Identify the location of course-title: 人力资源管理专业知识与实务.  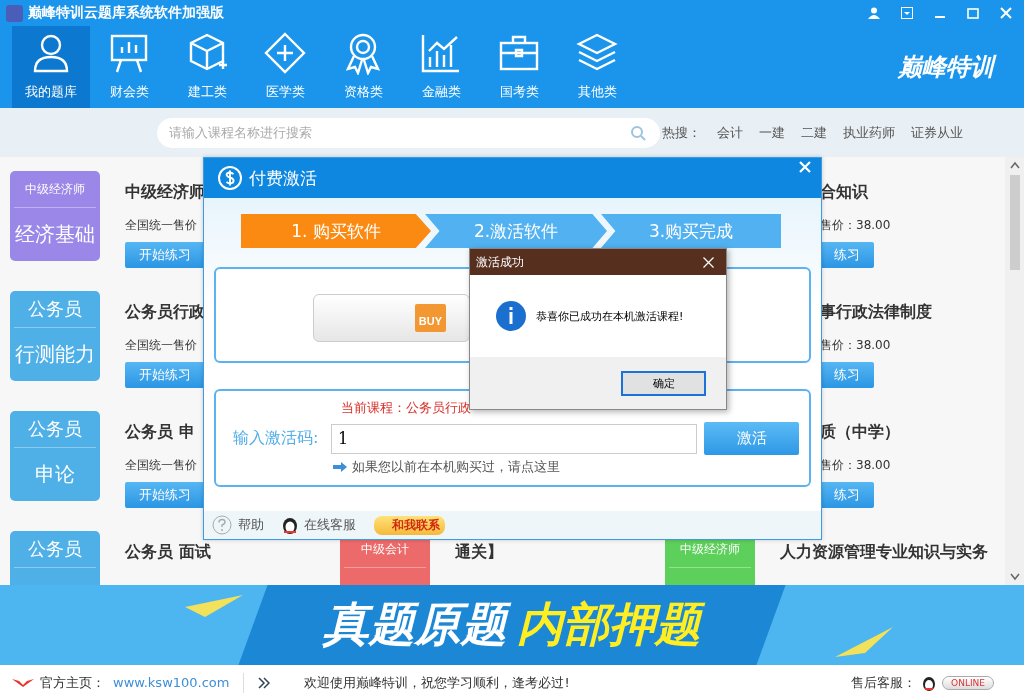
(884, 552).